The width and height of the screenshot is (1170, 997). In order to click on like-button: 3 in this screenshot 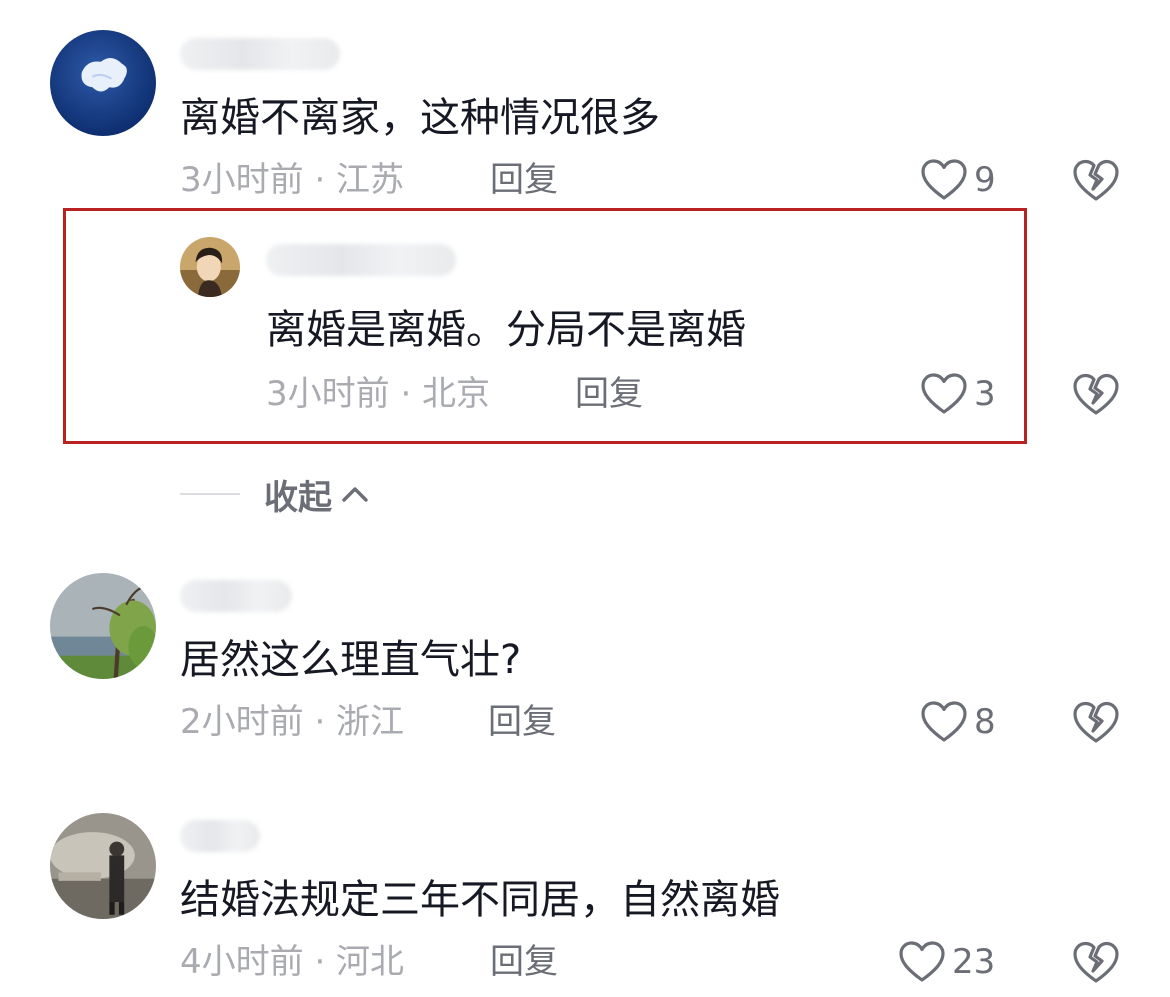, I will do `click(958, 394)`.